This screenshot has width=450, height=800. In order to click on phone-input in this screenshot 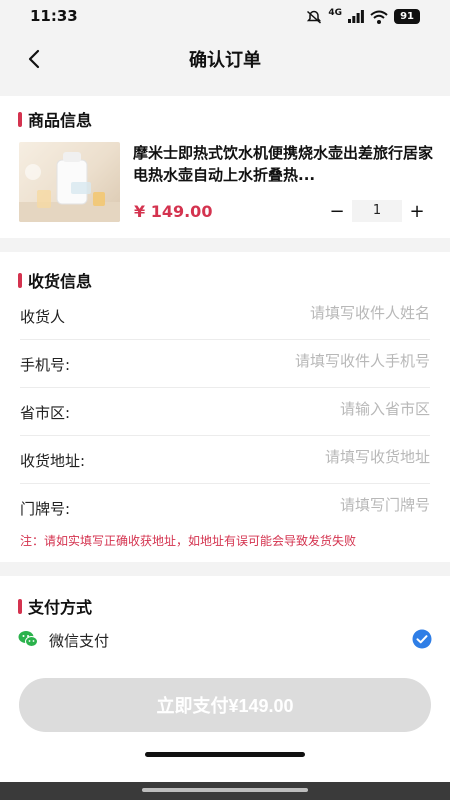, I will do `click(310, 361)`.